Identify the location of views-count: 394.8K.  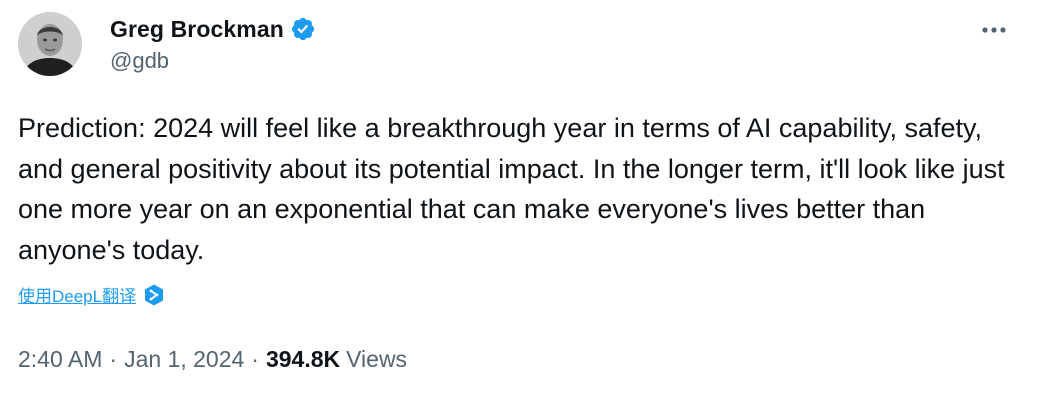
(303, 359).